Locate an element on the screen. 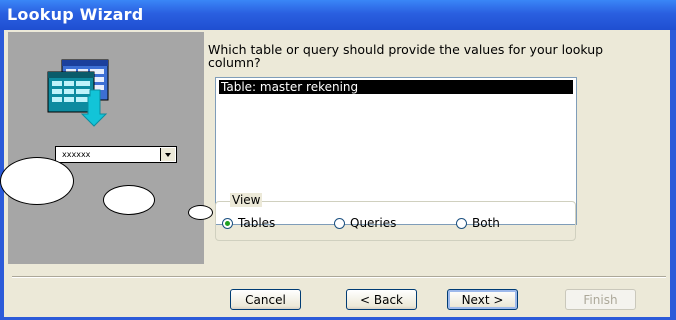 Image resolution: width=676 pixels, height=320 pixels. radio-tables: Tables is located at coordinates (248, 223).